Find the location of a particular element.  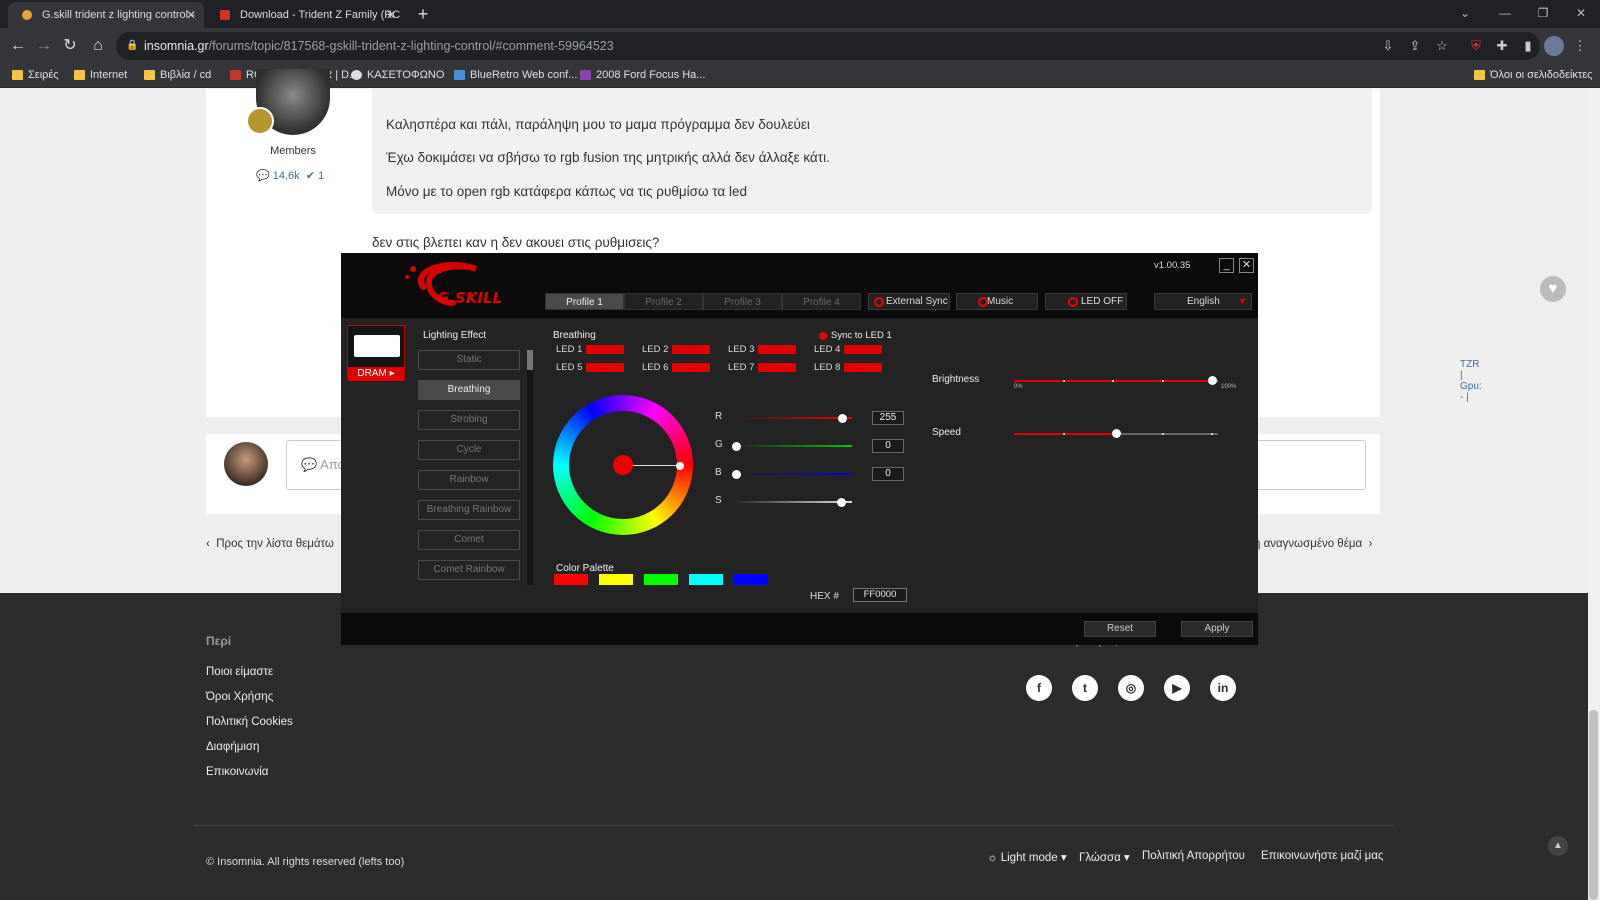

footer-link: Πολιτική Cookies is located at coordinates (249, 722).